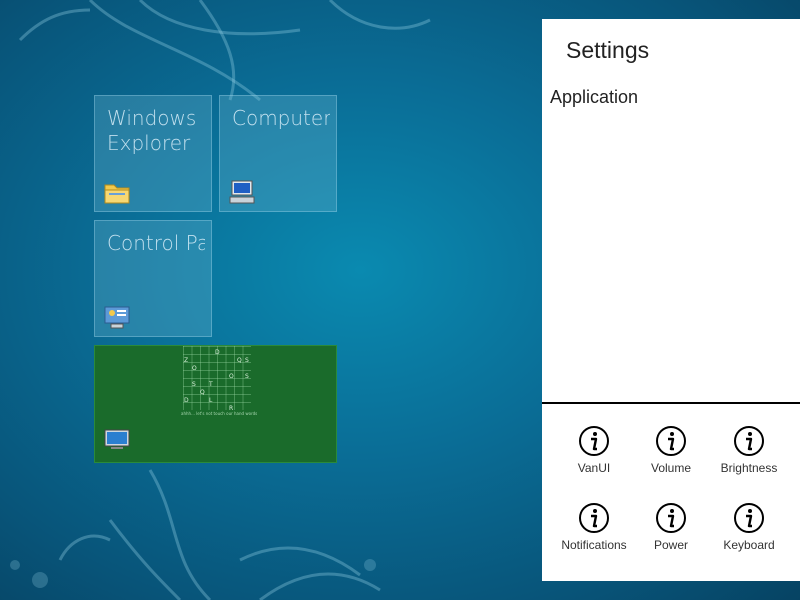 This screenshot has height=600, width=800. Describe the element at coordinates (671, 468) in the screenshot. I see `button-label: Volume` at that location.